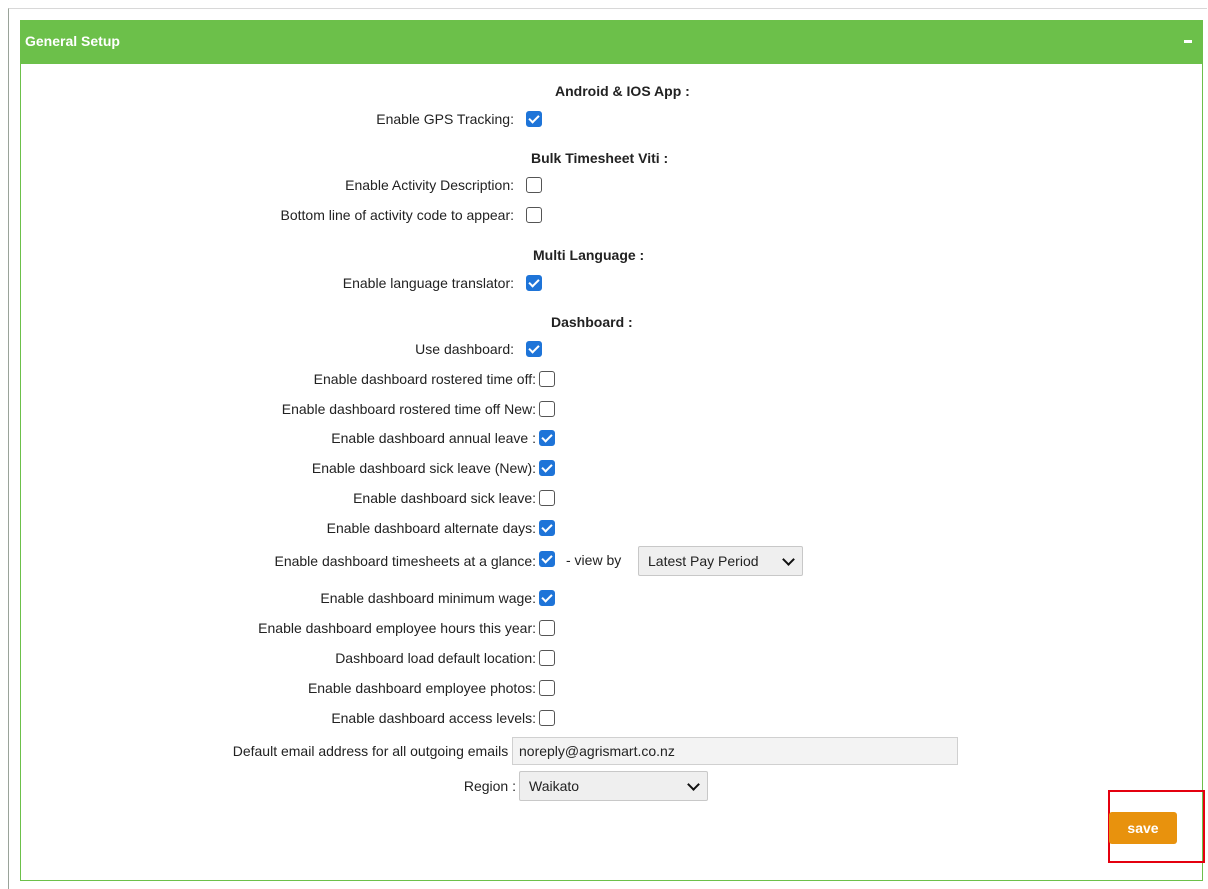 This screenshot has height=889, width=1208. I want to click on field-label: Enable GPS Tracking:, so click(445, 119).